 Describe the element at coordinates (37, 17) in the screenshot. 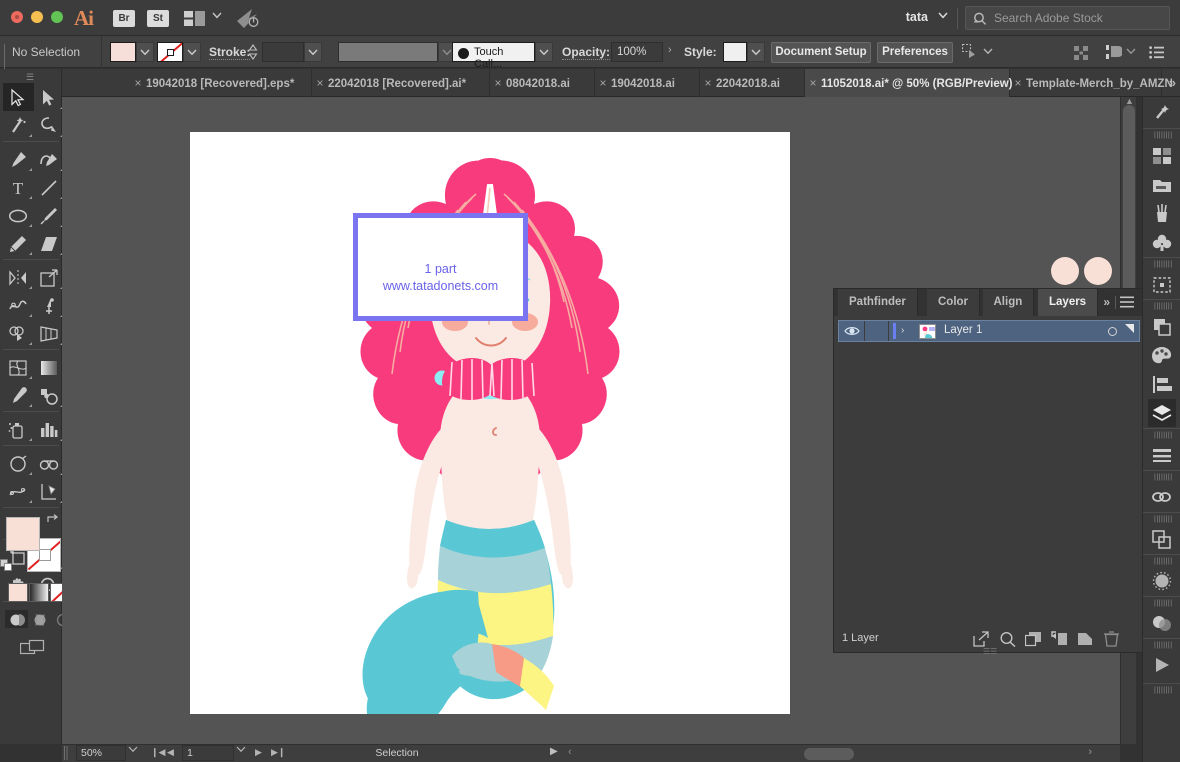

I see `window-minimize-button` at that location.